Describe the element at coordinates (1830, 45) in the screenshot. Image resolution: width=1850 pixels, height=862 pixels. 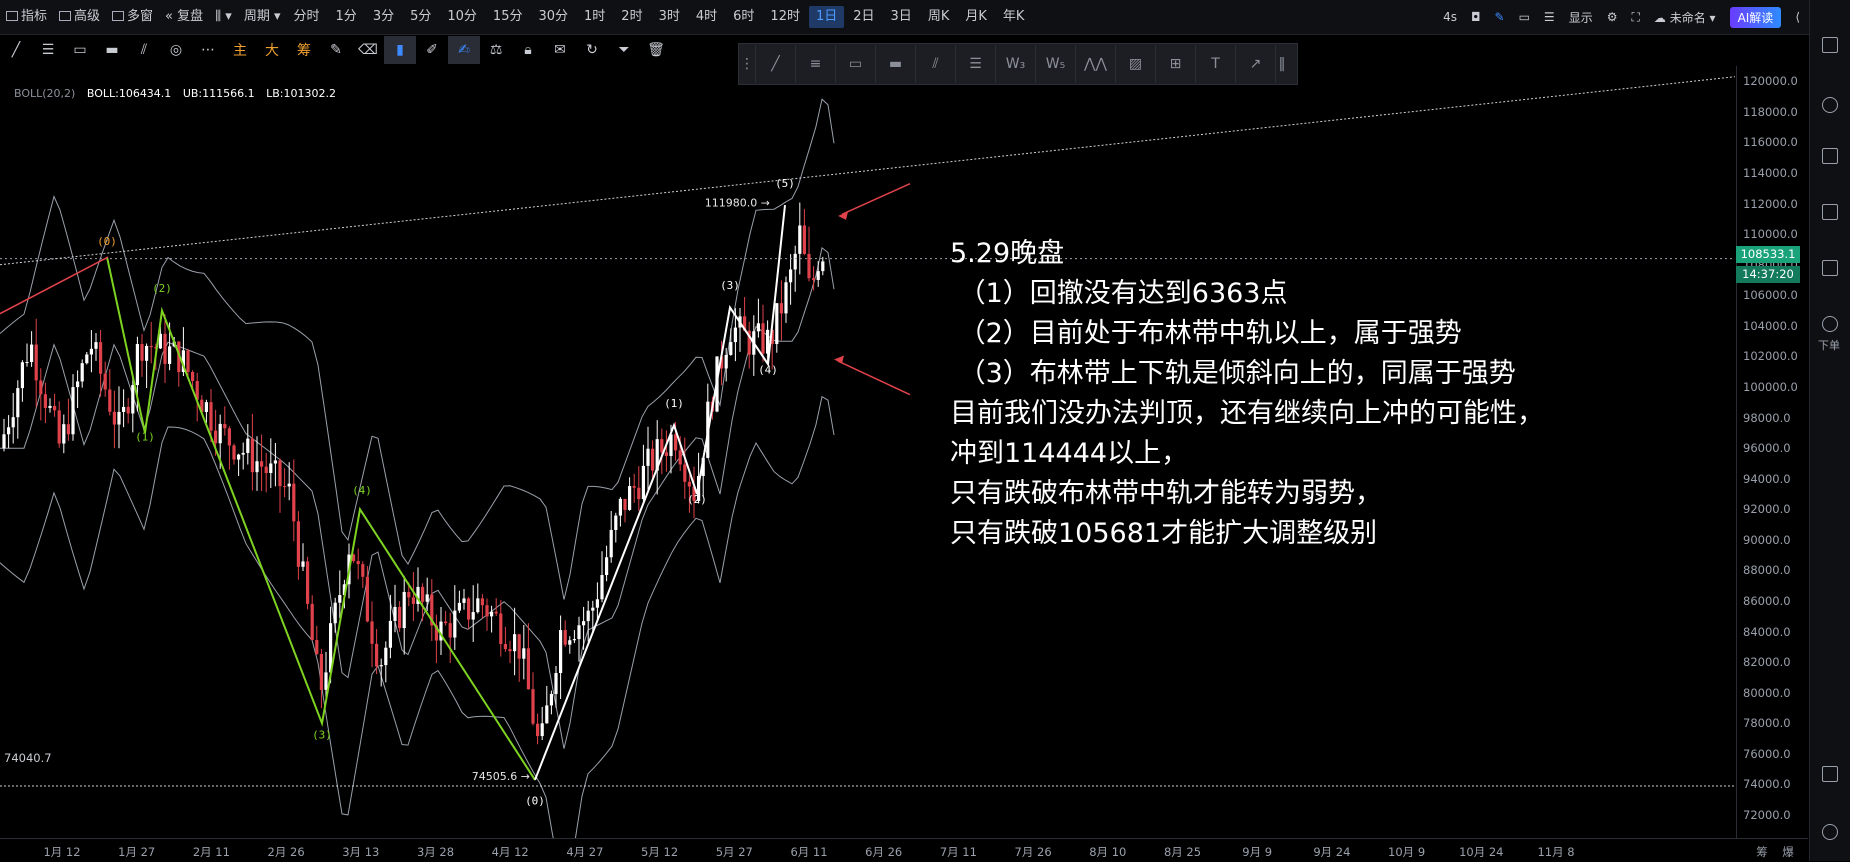
I see `watchlist-icon` at that location.